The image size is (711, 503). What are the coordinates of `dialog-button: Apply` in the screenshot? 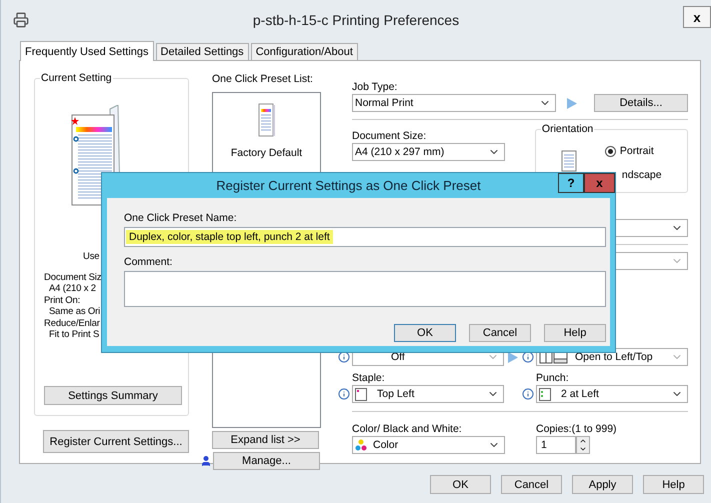 It's located at (602, 484).